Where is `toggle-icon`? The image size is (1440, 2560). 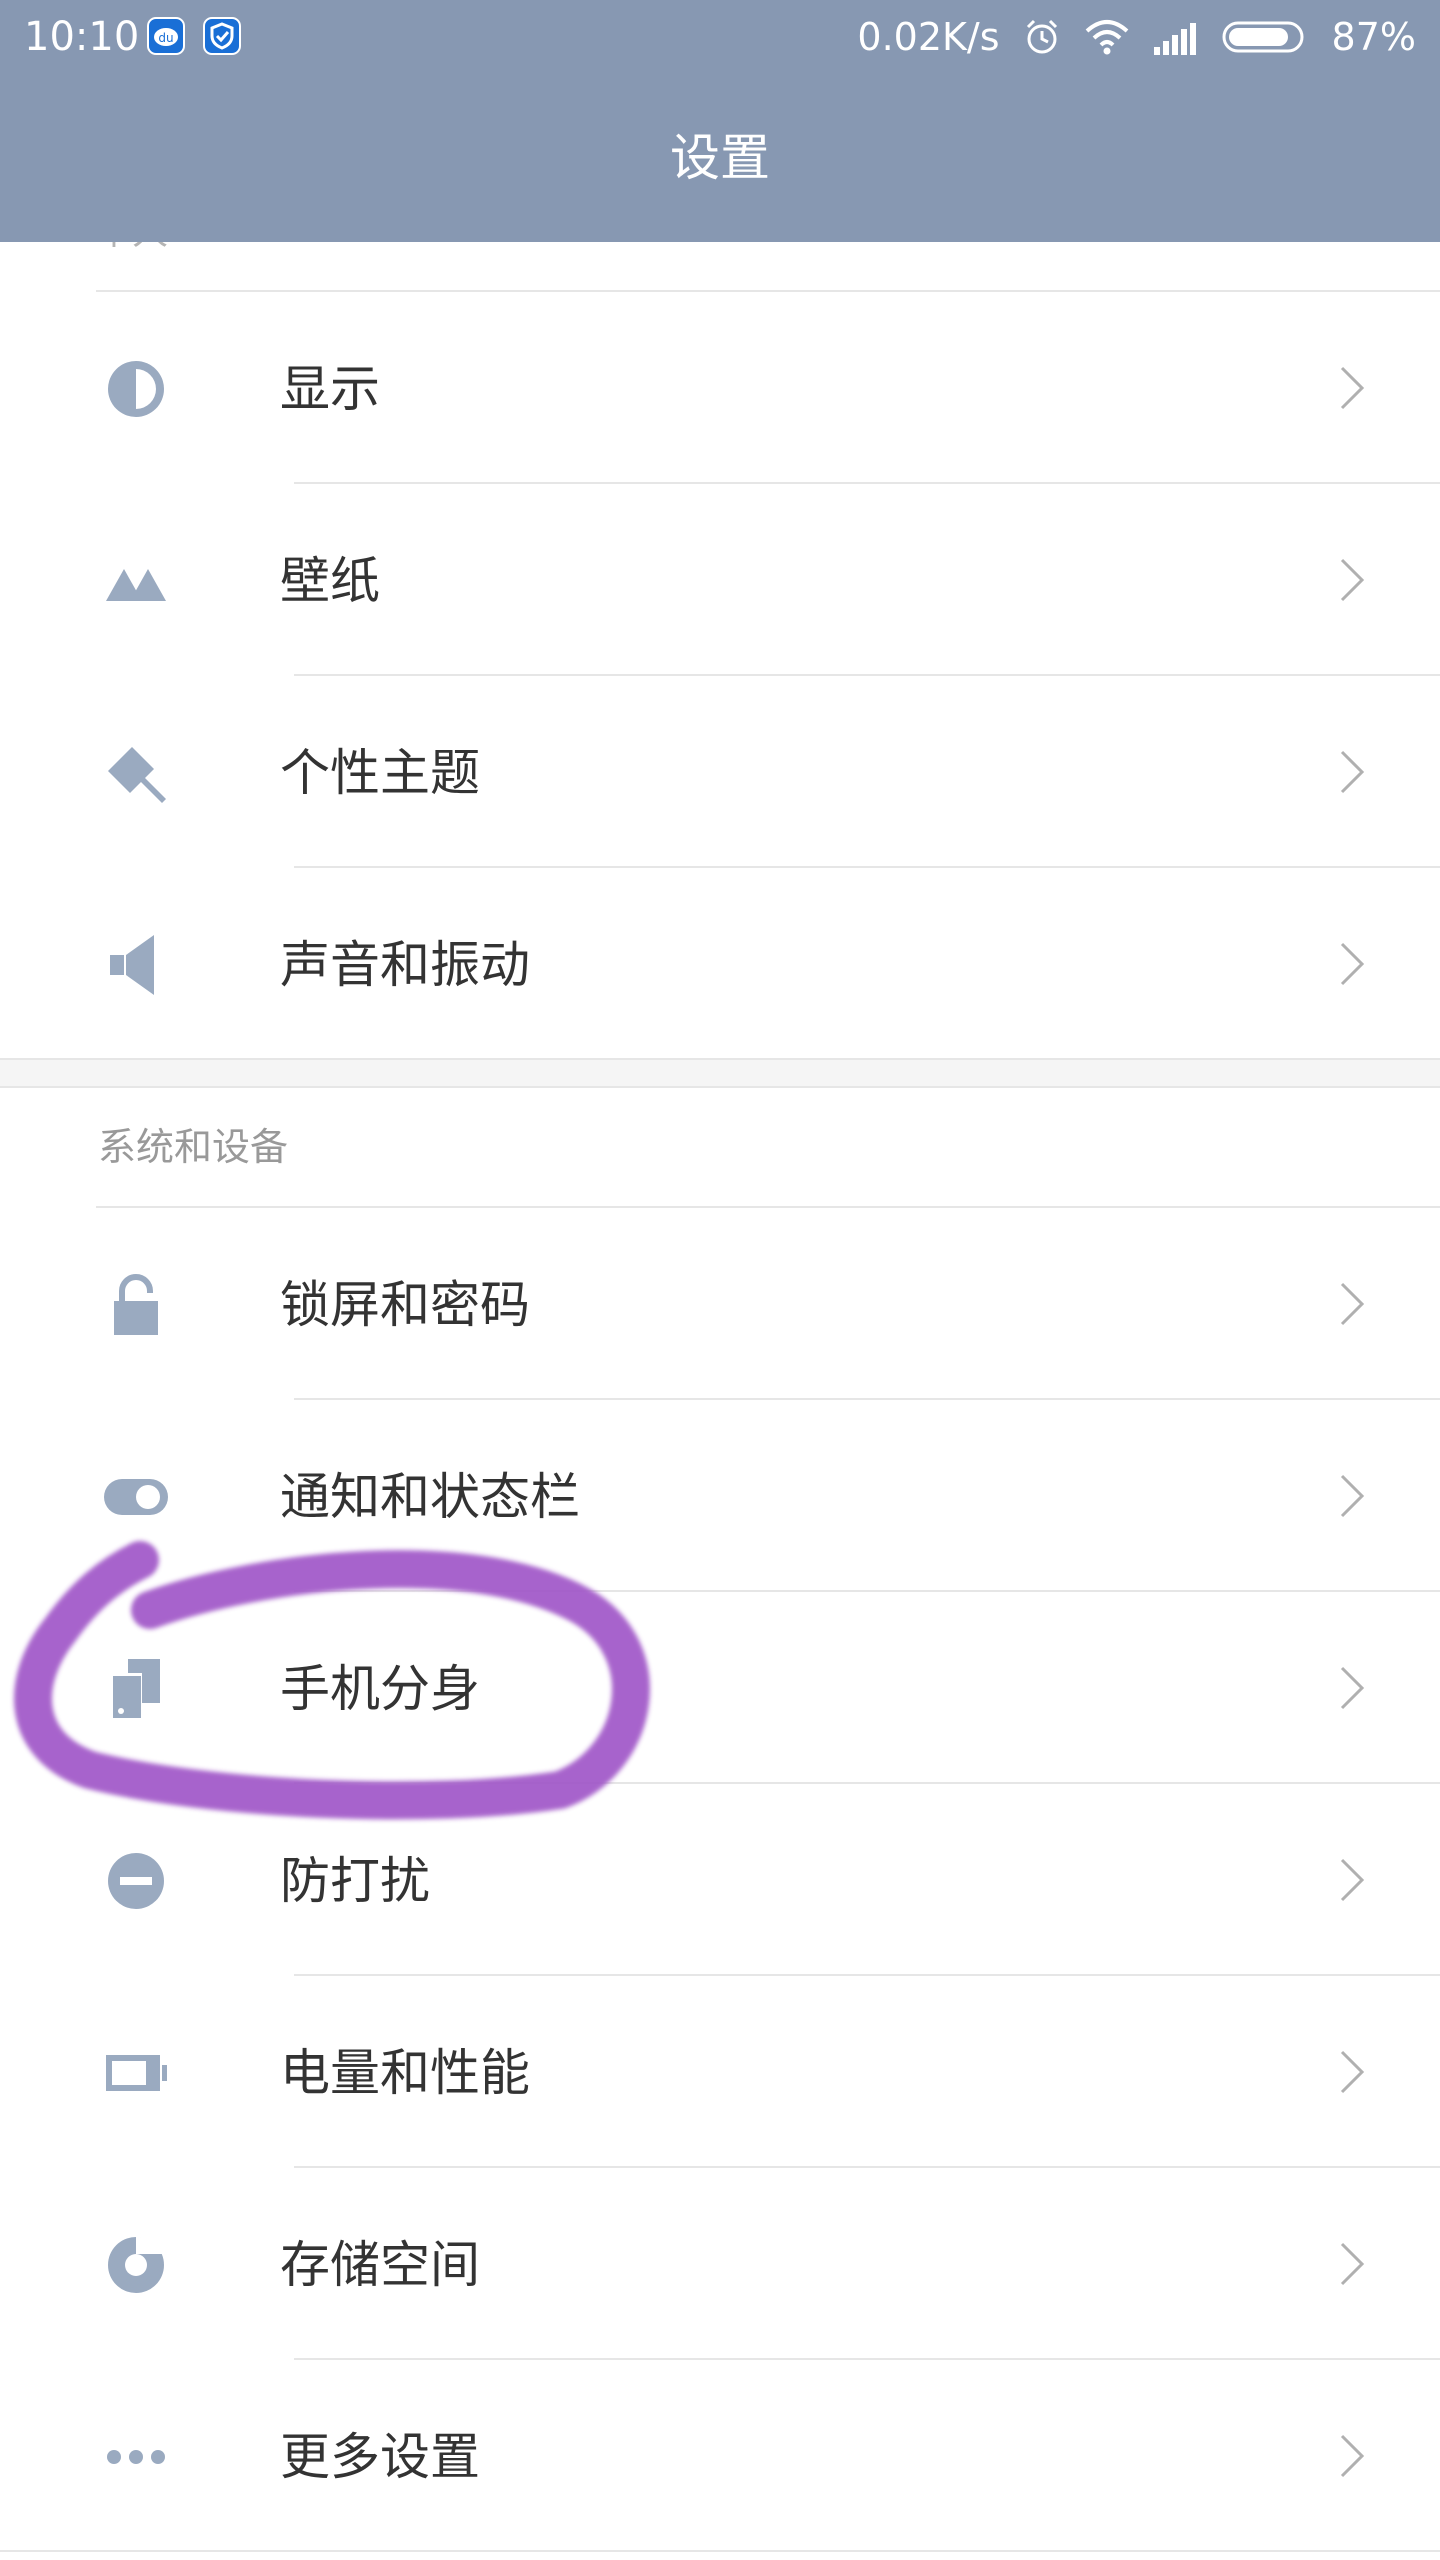 toggle-icon is located at coordinates (136, 1497).